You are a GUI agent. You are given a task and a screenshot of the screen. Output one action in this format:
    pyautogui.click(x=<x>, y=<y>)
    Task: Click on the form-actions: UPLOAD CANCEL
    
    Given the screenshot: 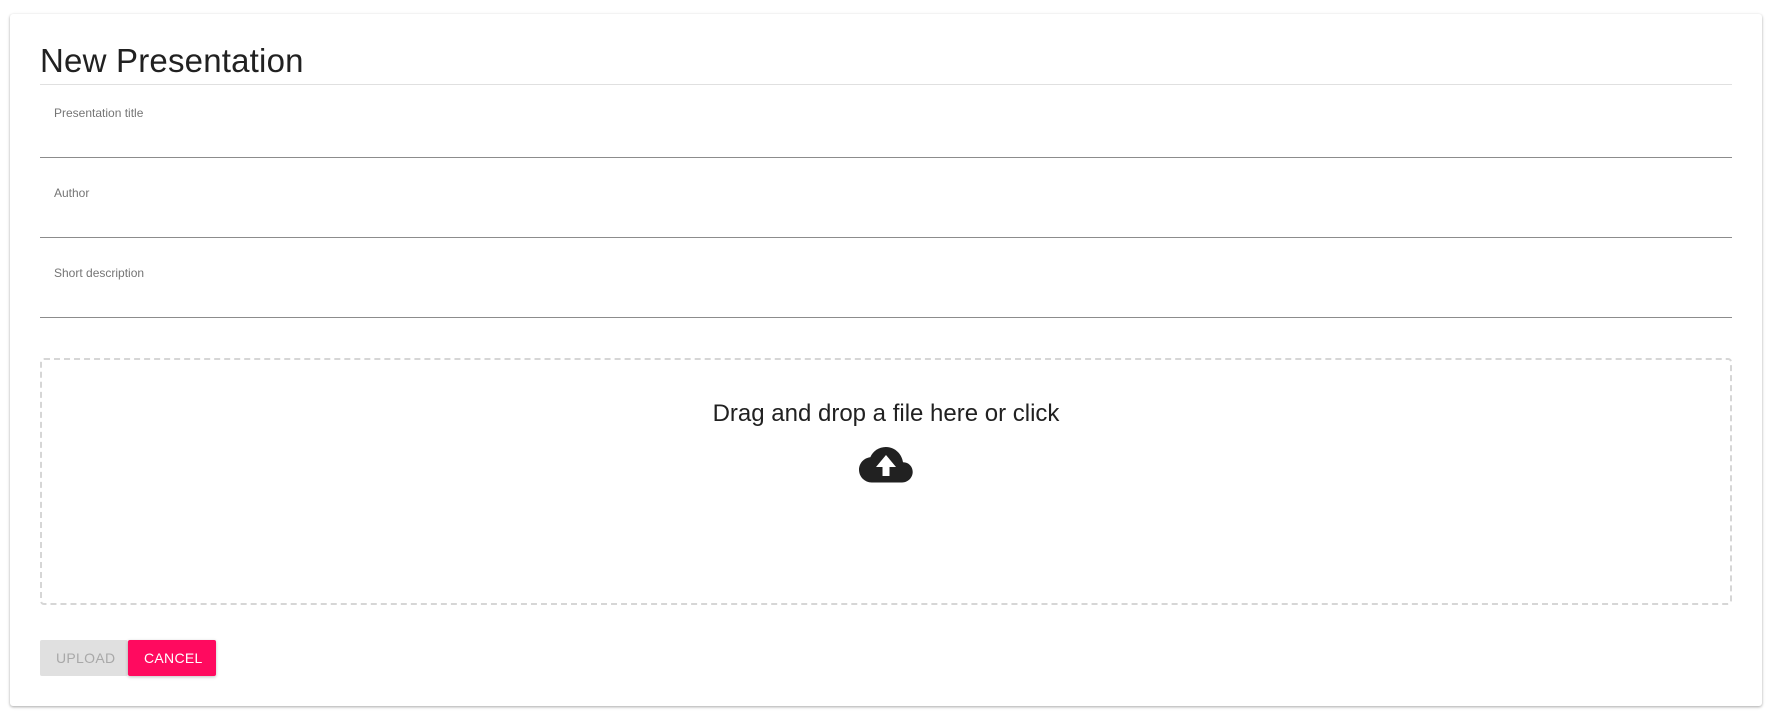 What is the action you would take?
    pyautogui.click(x=128, y=658)
    